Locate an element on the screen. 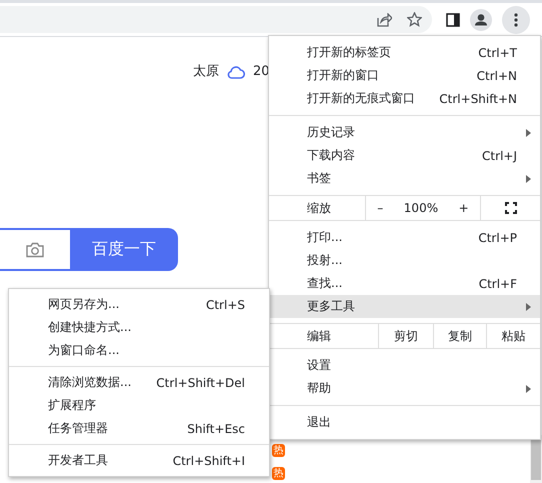 This screenshot has height=483, width=542. menu-item: 设置 is located at coordinates (412, 365).